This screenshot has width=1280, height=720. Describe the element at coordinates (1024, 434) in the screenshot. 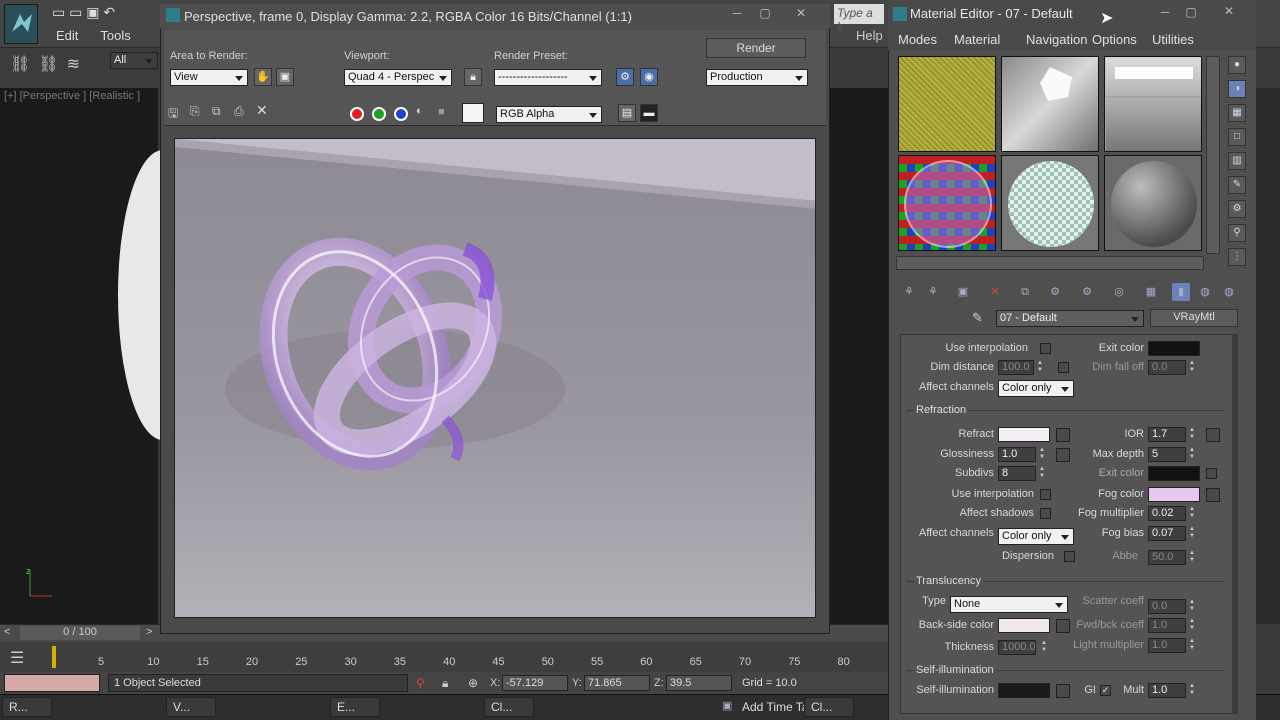

I see `refract-color-swatch` at that location.